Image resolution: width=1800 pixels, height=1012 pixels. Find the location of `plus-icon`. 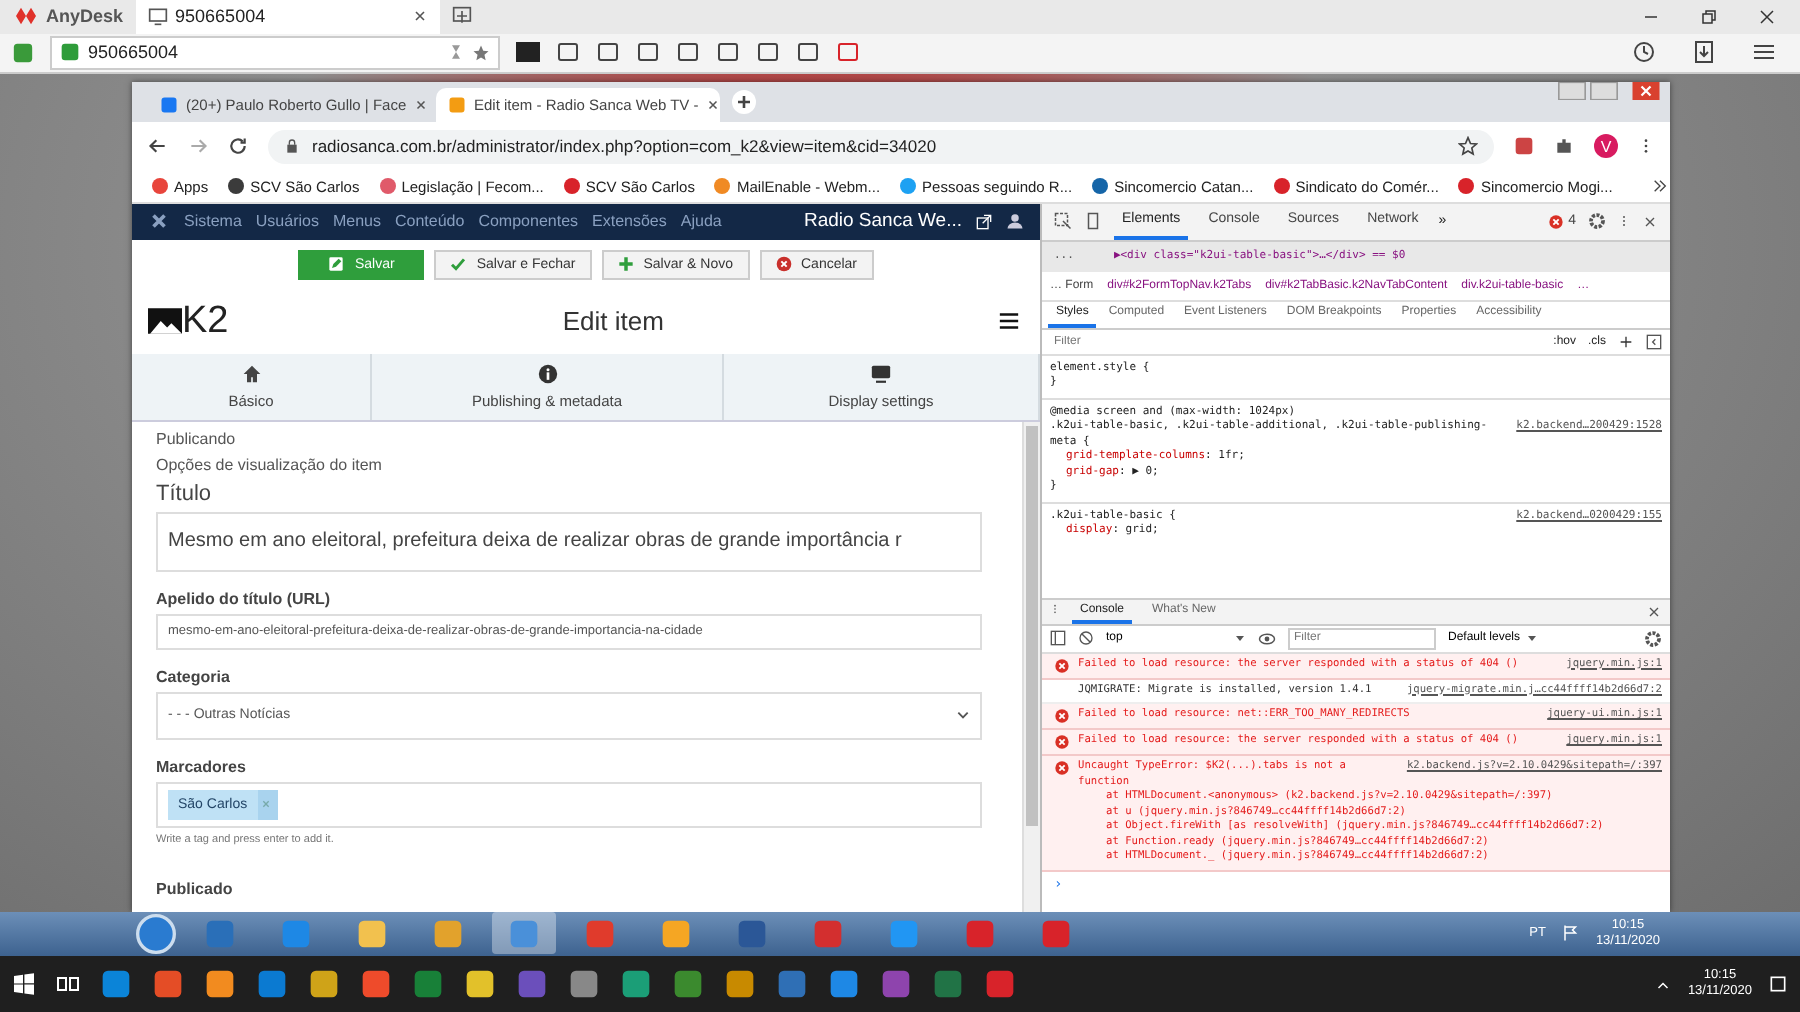

plus-icon is located at coordinates (625, 264).